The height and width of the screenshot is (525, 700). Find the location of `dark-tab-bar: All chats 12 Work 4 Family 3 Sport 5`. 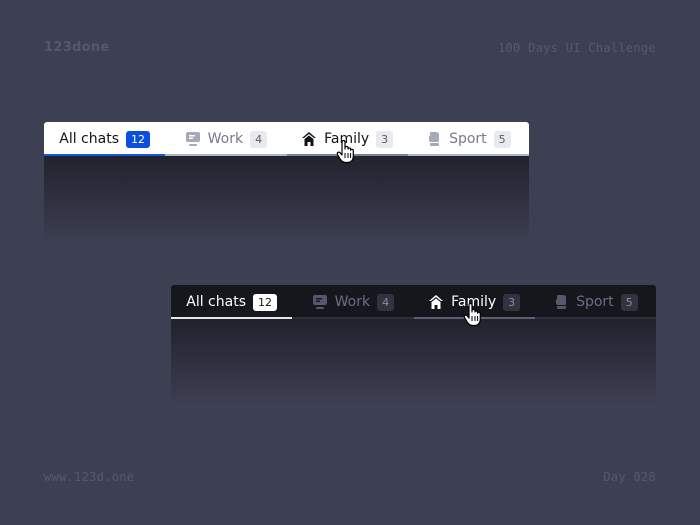

dark-tab-bar: All chats 12 Work 4 Family 3 Sport 5 is located at coordinates (413, 302).